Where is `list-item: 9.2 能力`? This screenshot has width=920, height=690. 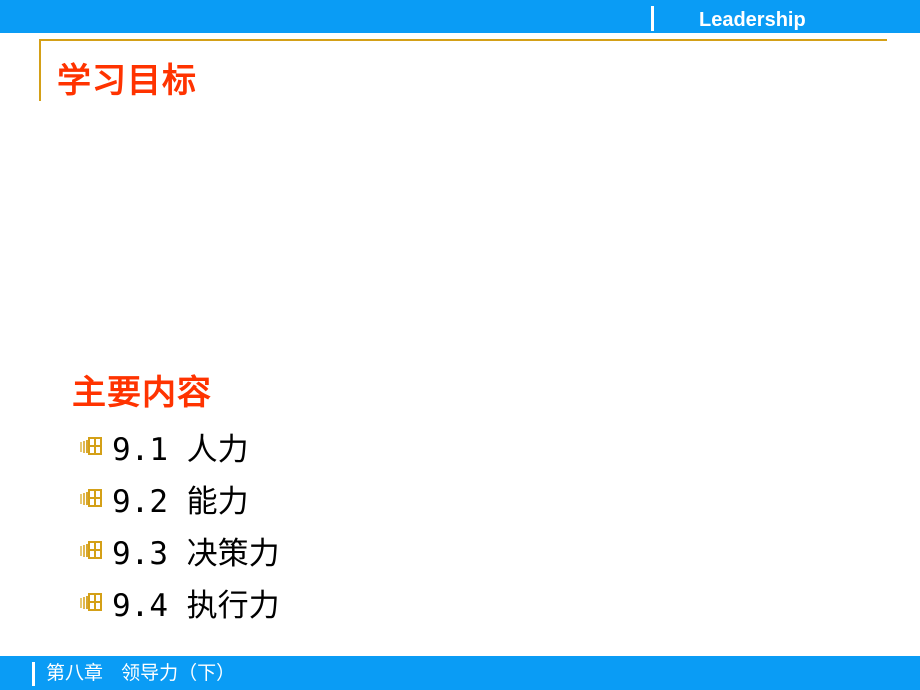
list-item: 9.2 能力 is located at coordinates (180, 498).